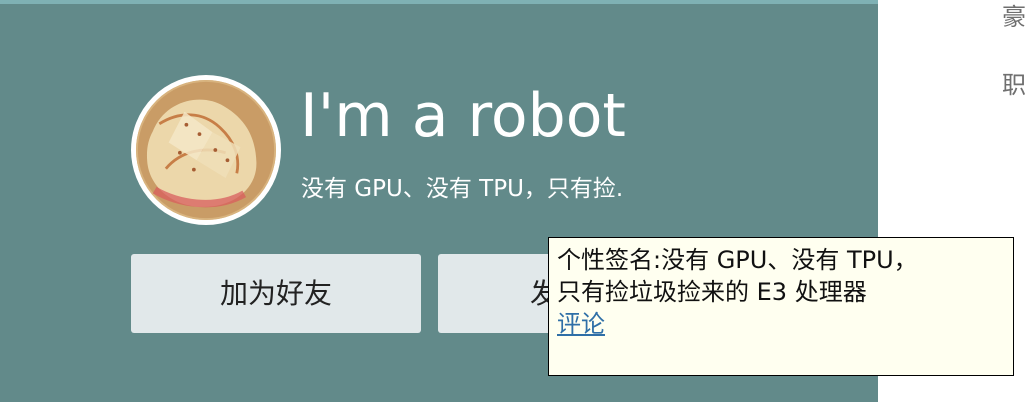  What do you see at coordinates (439, 2) in the screenshot?
I see `top-strip` at bounding box center [439, 2].